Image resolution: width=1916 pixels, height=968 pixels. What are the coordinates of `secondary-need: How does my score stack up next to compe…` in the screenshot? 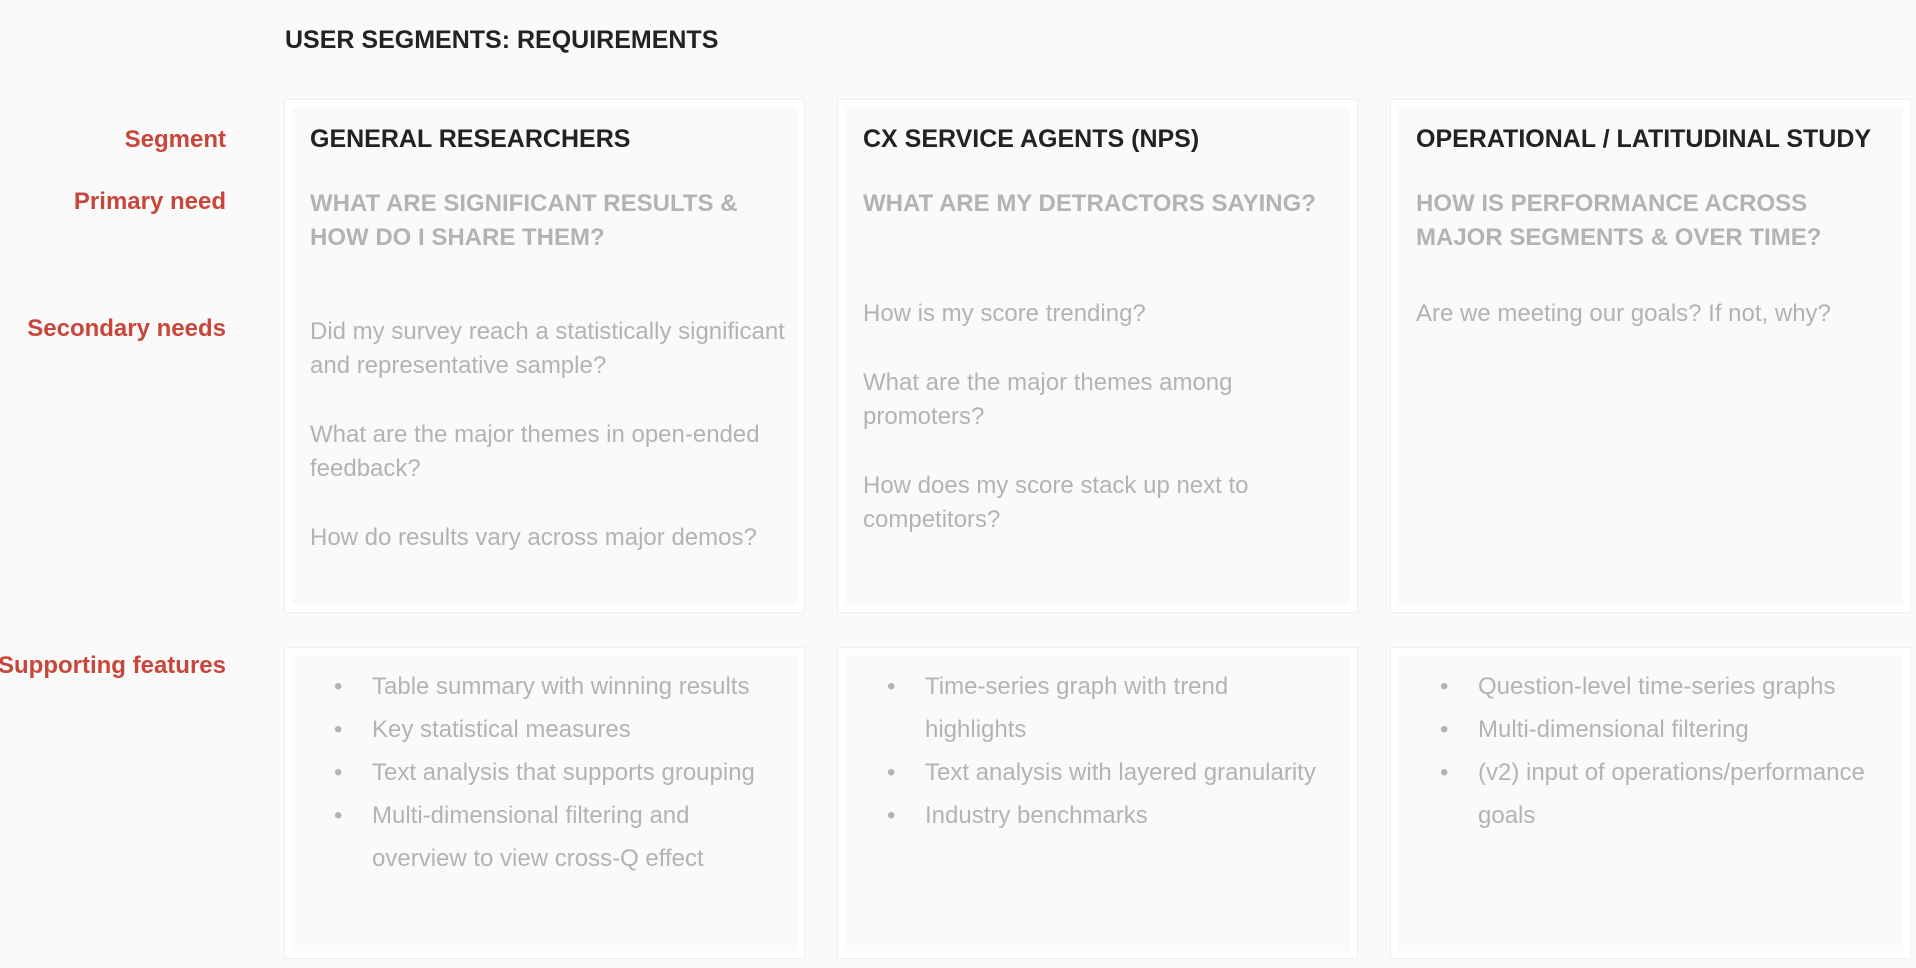 It's located at (1056, 502).